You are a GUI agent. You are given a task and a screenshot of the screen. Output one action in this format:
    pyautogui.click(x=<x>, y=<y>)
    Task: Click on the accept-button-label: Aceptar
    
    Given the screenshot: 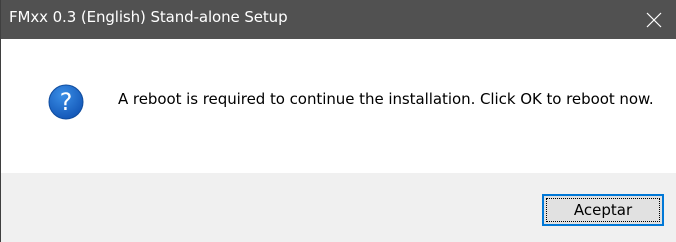 What is the action you would take?
    pyautogui.click(x=603, y=210)
    